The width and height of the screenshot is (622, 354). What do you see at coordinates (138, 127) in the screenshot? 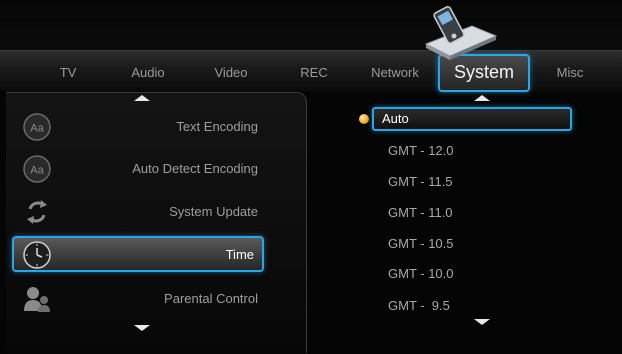
I see `menu-item-text-encoding: Aa Text Encoding` at bounding box center [138, 127].